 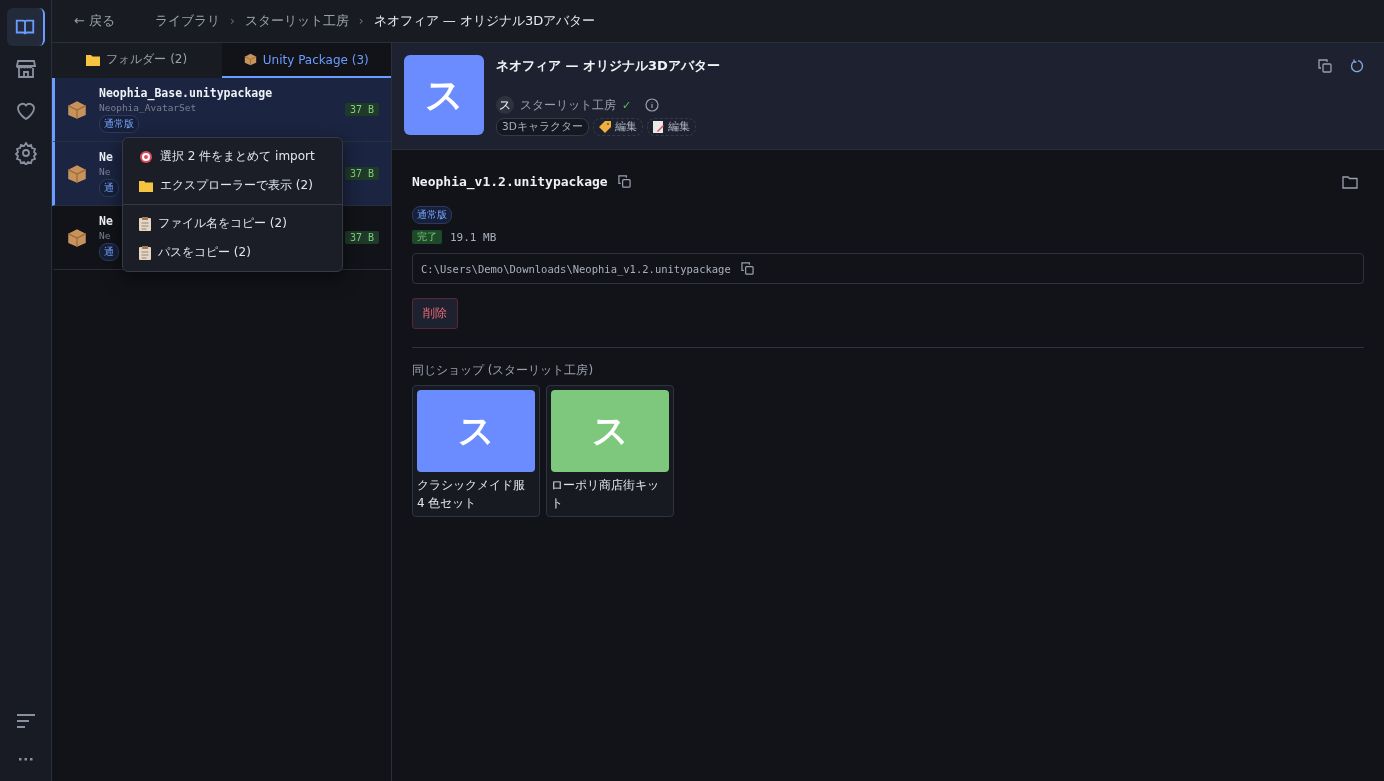 I want to click on status-badge: 完了, so click(x=427, y=237).